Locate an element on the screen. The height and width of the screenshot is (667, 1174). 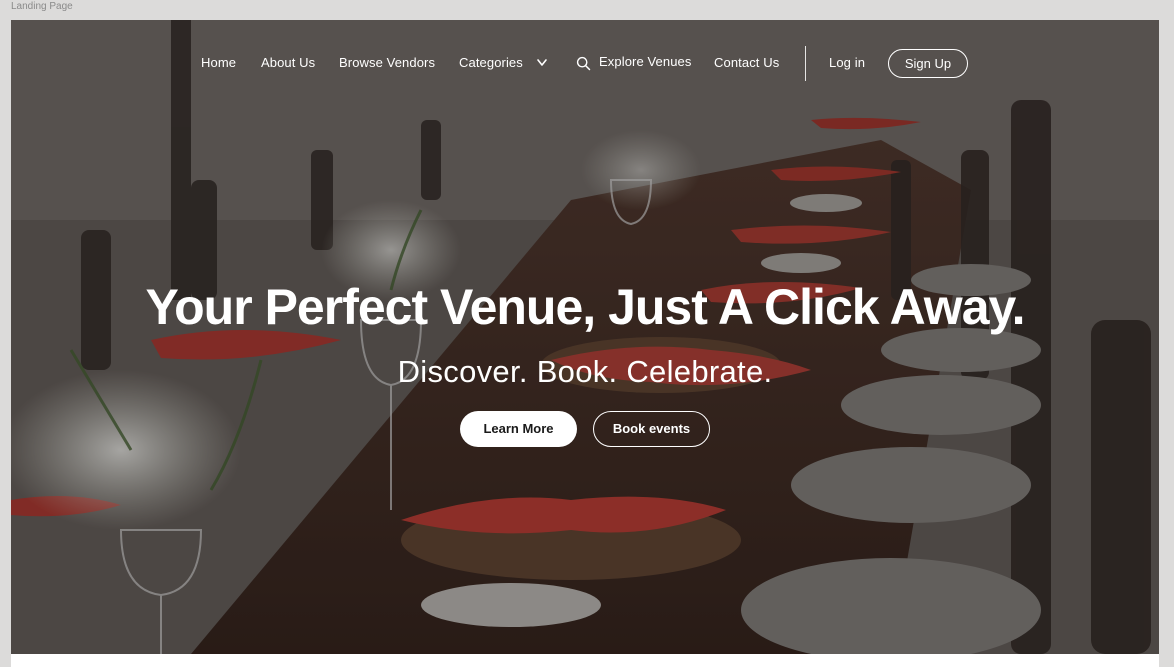
chevron-down-icon is located at coordinates (542, 63).